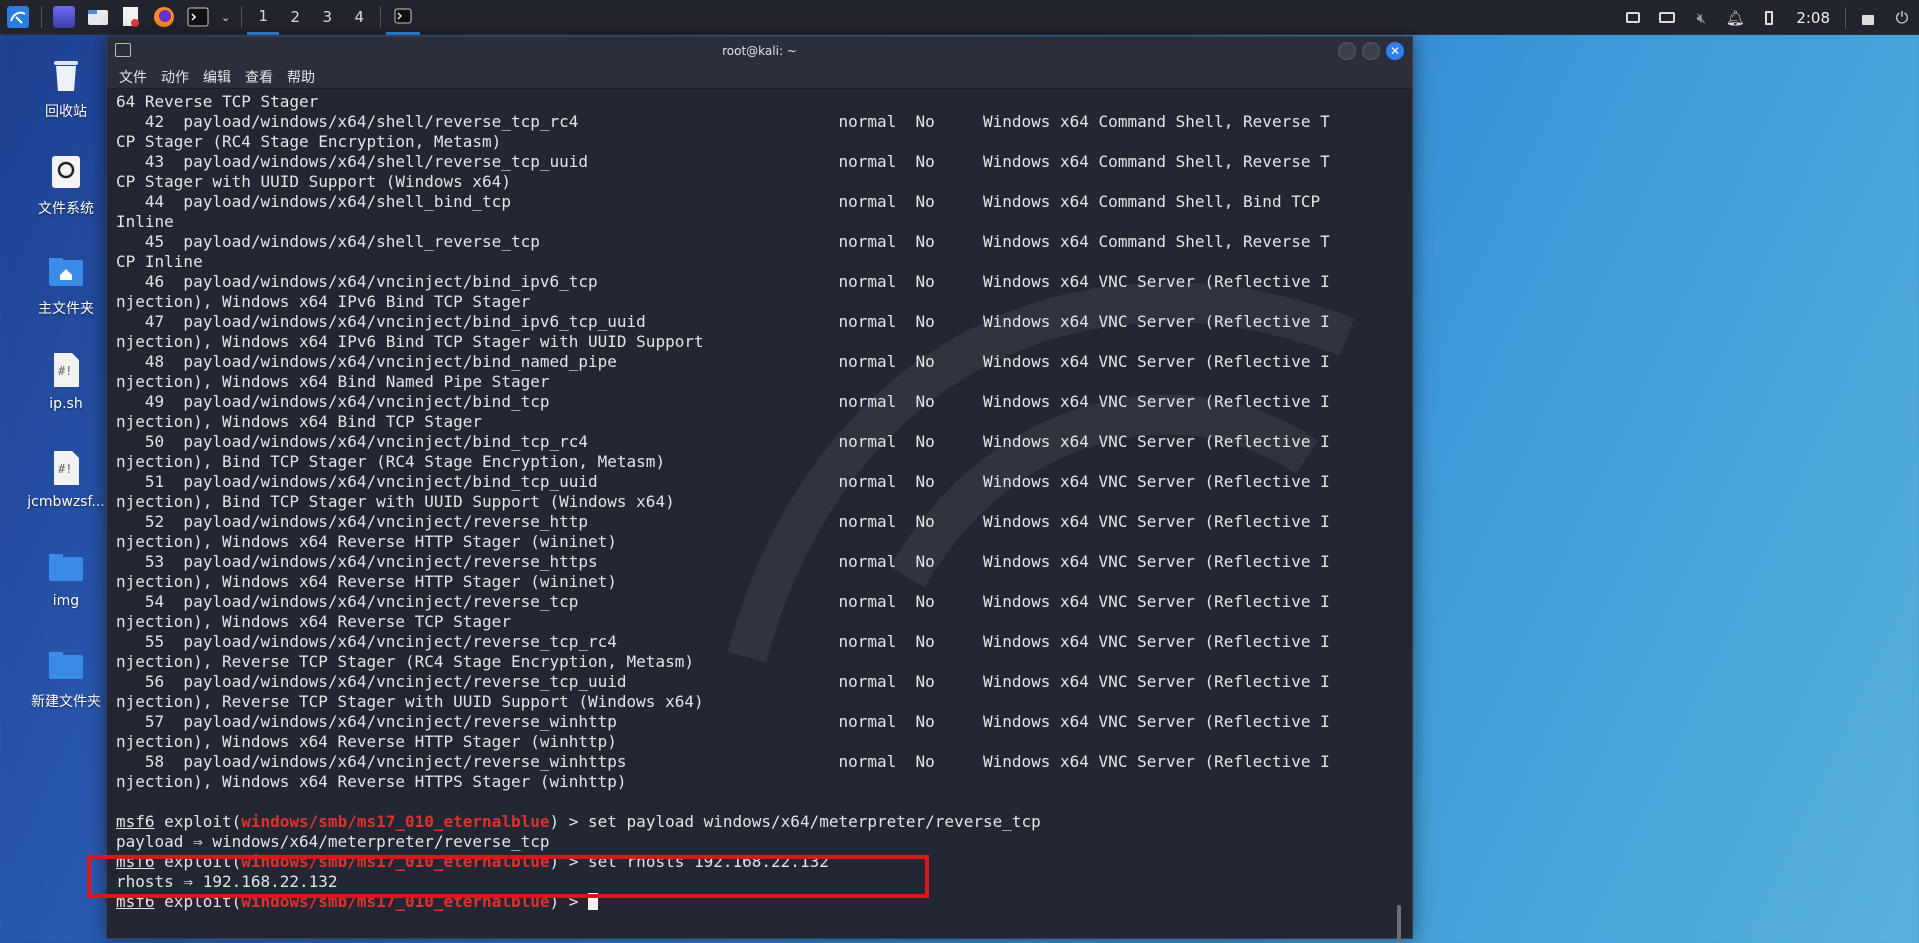 The image size is (1919, 943). I want to click on menu-action: 动作, so click(175, 77).